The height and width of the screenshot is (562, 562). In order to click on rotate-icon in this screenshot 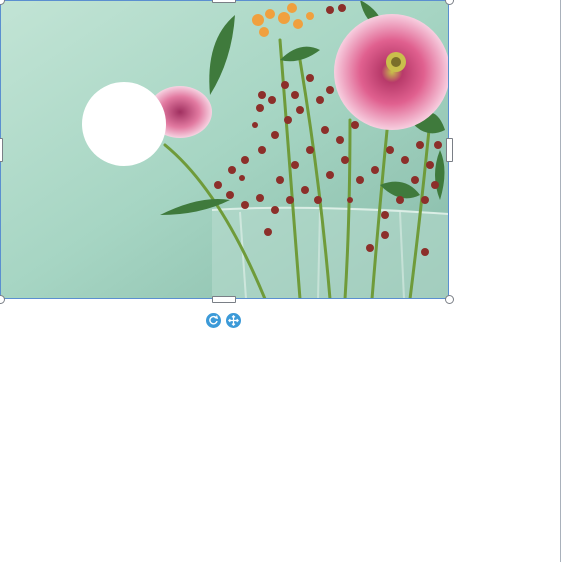, I will do `click(214, 320)`.